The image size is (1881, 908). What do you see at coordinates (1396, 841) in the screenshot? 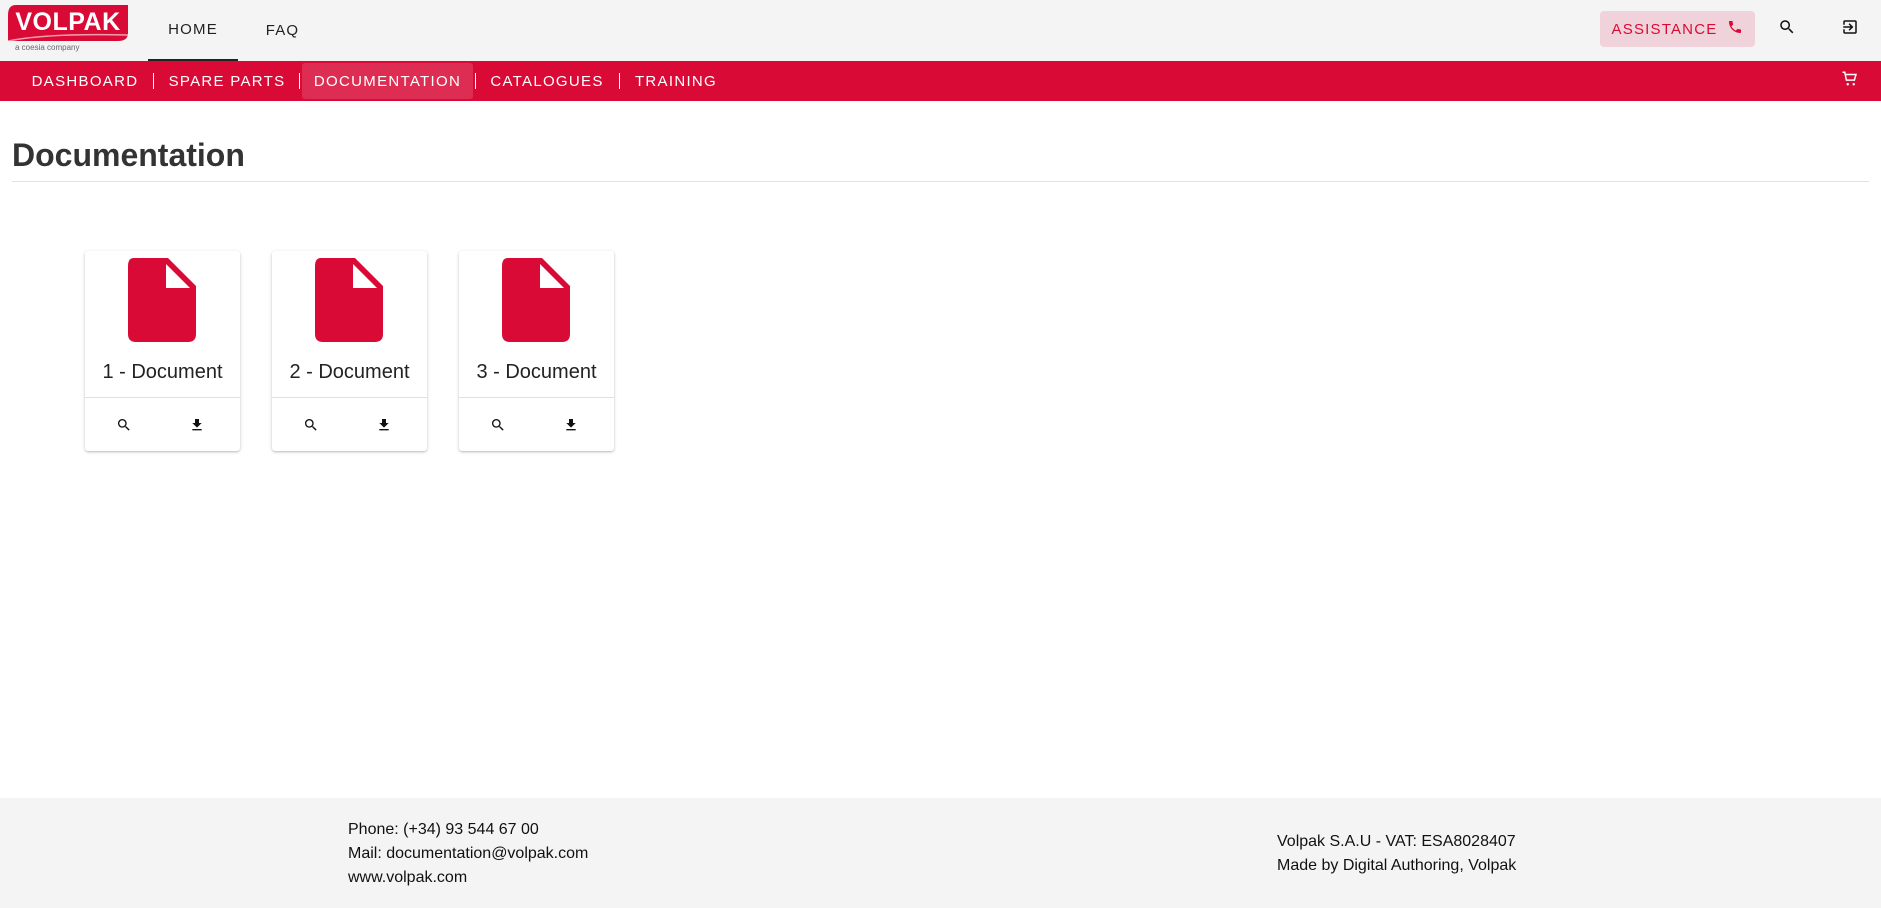
I see `footer-company: Volpak S.A.U - VAT: ESA8028407` at bounding box center [1396, 841].